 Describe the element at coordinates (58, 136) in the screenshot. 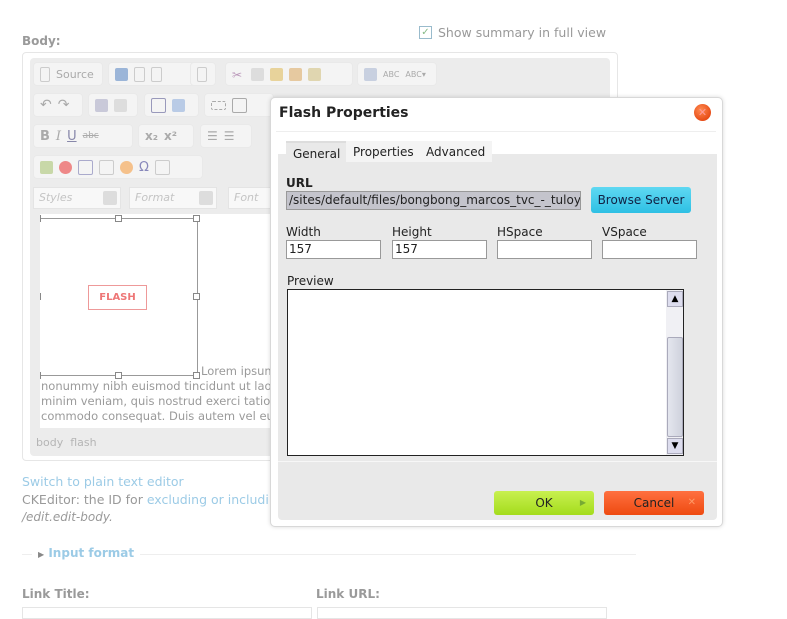

I see `italic-icon: I` at that location.